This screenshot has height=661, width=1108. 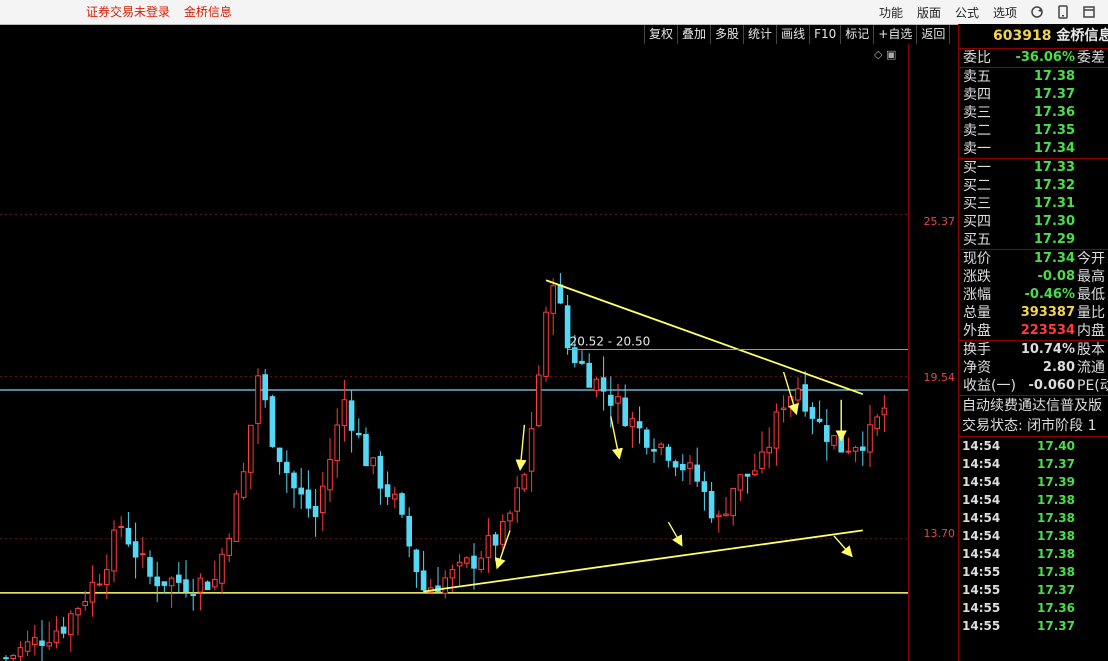 I want to click on fund-row: 收益(一) -0.060PE(动, so click(x=1033, y=386).